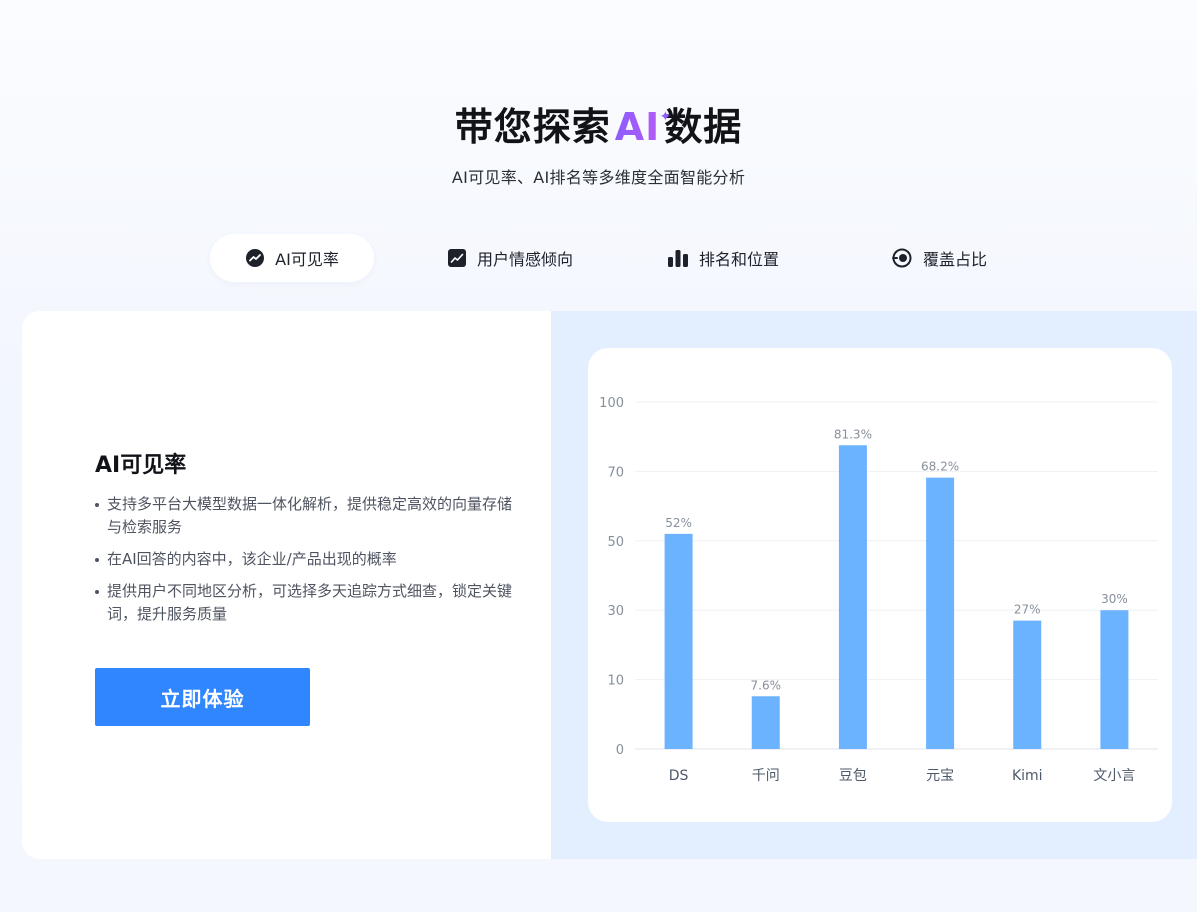 Image resolution: width=1197 pixels, height=912 pixels. What do you see at coordinates (666, 117) in the screenshot?
I see `sparkle-icon: ✦` at bounding box center [666, 117].